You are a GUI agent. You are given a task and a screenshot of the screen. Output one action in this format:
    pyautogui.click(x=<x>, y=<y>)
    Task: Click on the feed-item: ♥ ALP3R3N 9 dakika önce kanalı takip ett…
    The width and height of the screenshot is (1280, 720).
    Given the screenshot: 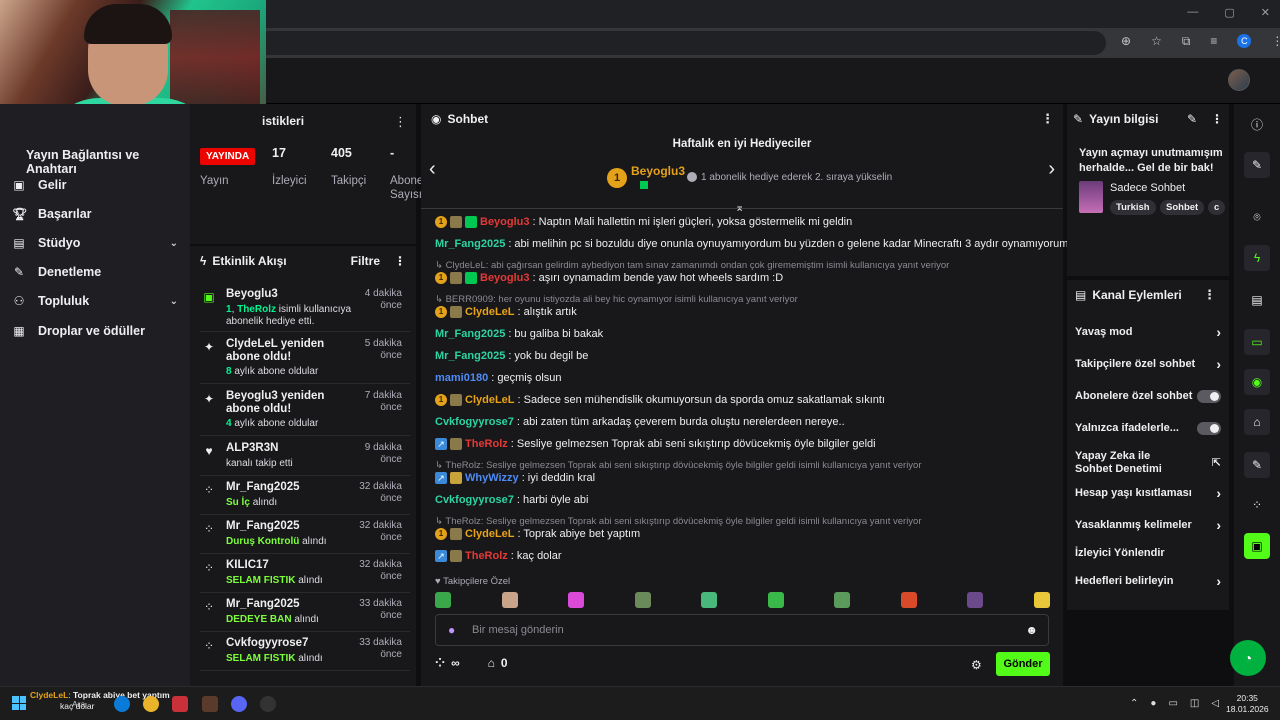 What is the action you would take?
    pyautogui.click(x=305, y=459)
    